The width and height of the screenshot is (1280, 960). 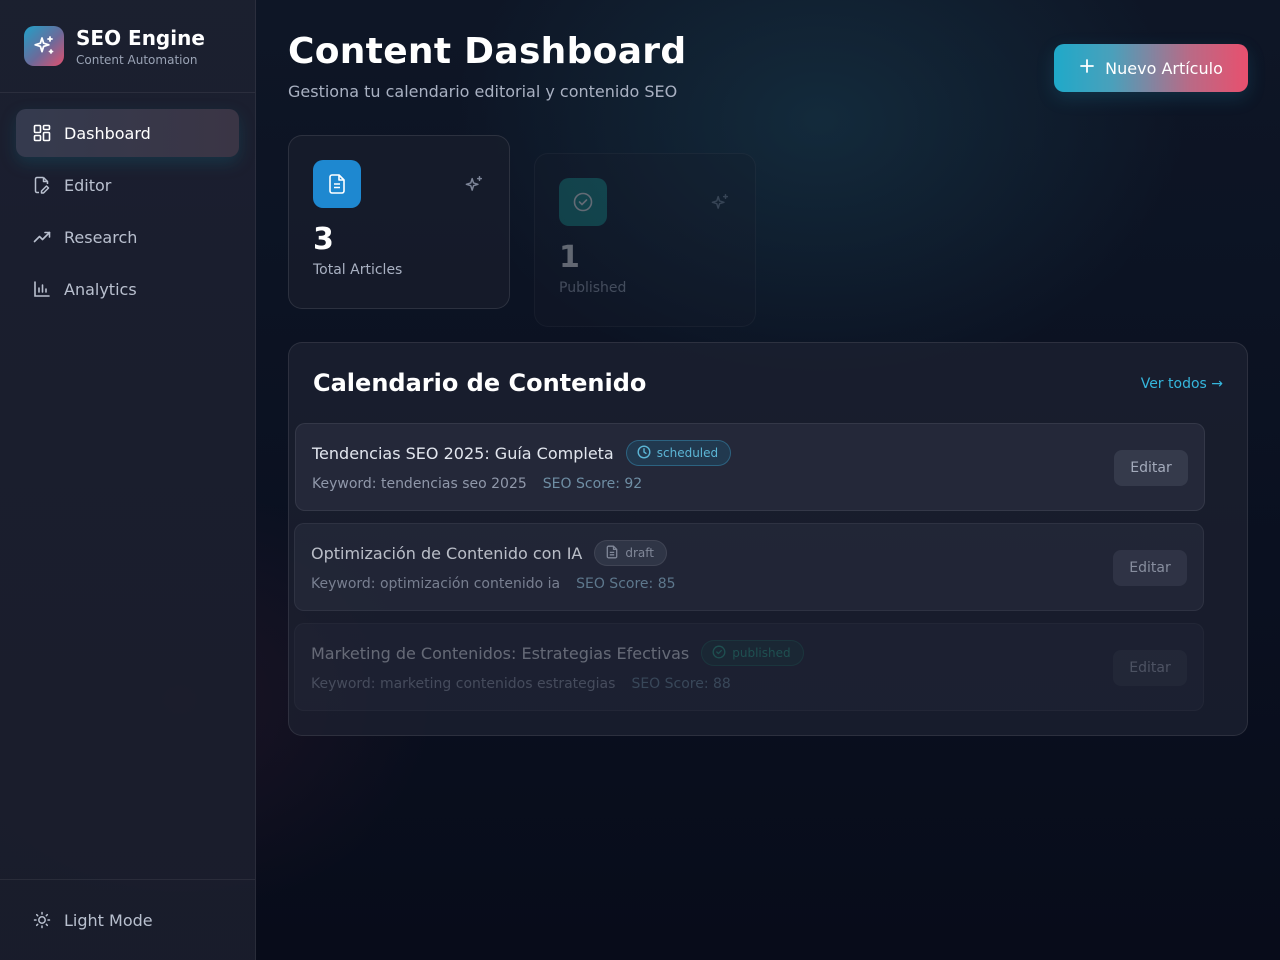 I want to click on stat-value: 3, so click(x=323, y=239).